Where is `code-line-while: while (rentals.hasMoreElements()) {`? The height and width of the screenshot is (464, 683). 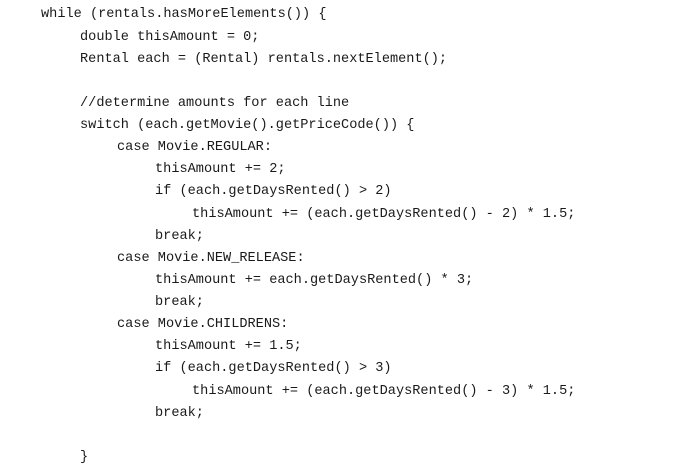
code-line-while: while (rentals.hasMoreElements()) { is located at coordinates (184, 14).